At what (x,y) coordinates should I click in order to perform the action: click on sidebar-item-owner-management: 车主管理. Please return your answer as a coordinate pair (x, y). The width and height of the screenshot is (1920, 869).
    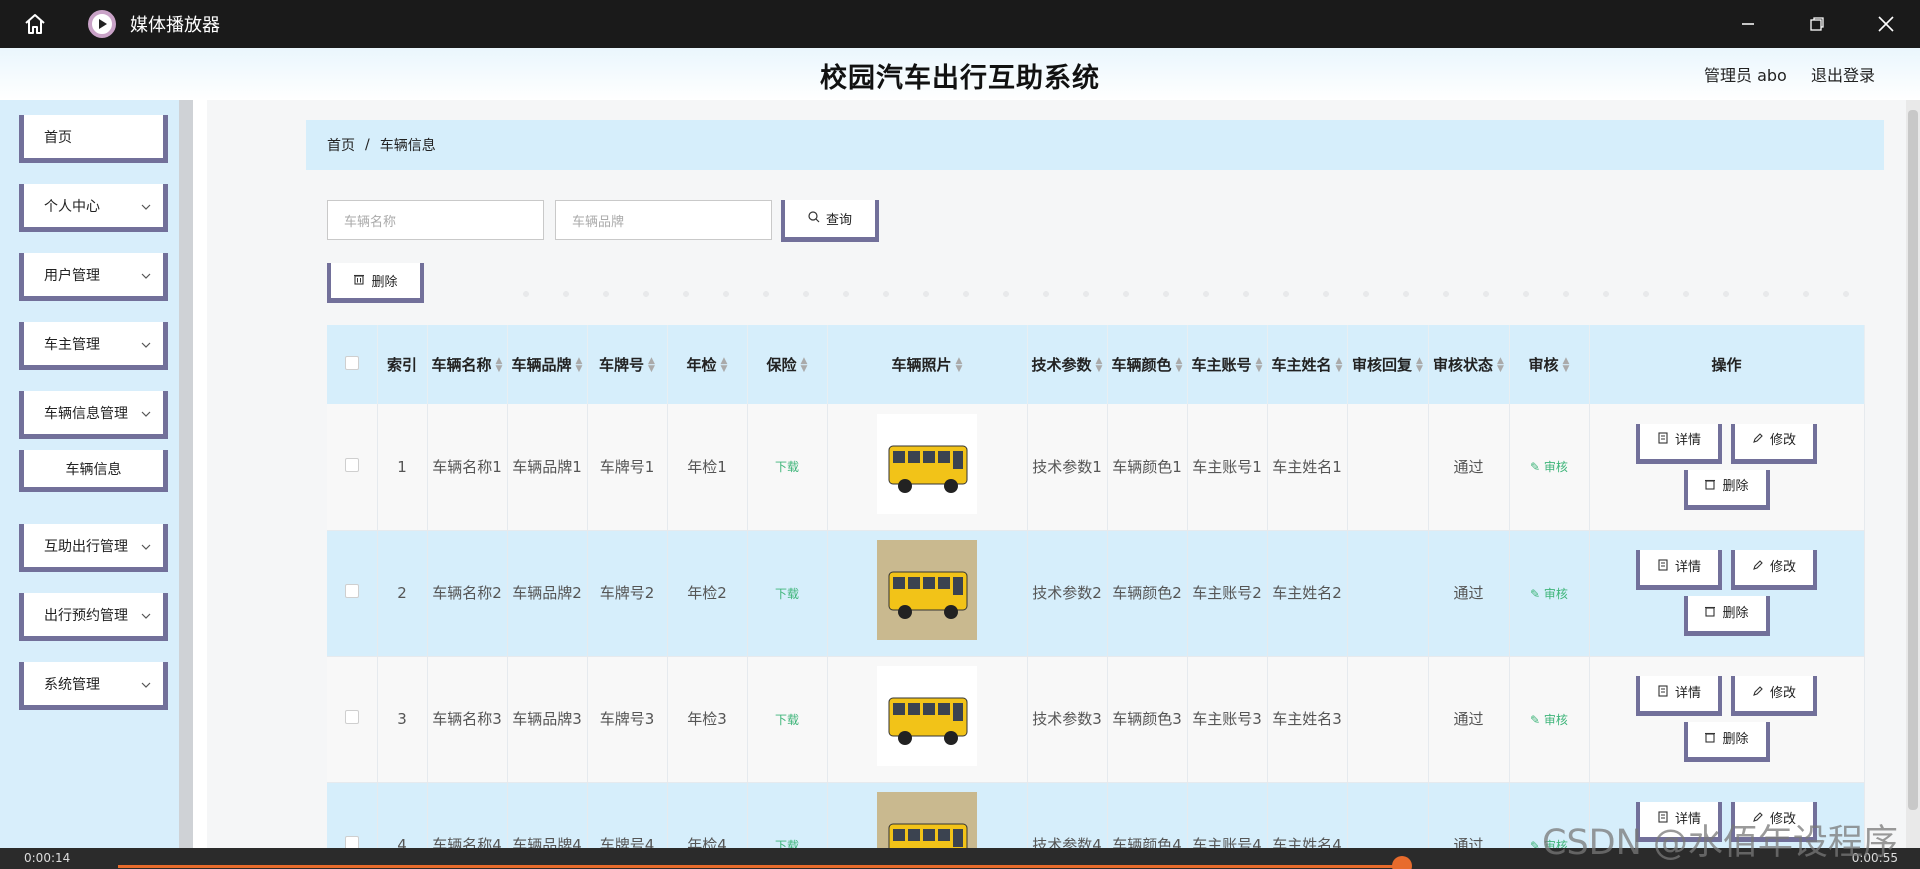
    Looking at the image, I should click on (93, 346).